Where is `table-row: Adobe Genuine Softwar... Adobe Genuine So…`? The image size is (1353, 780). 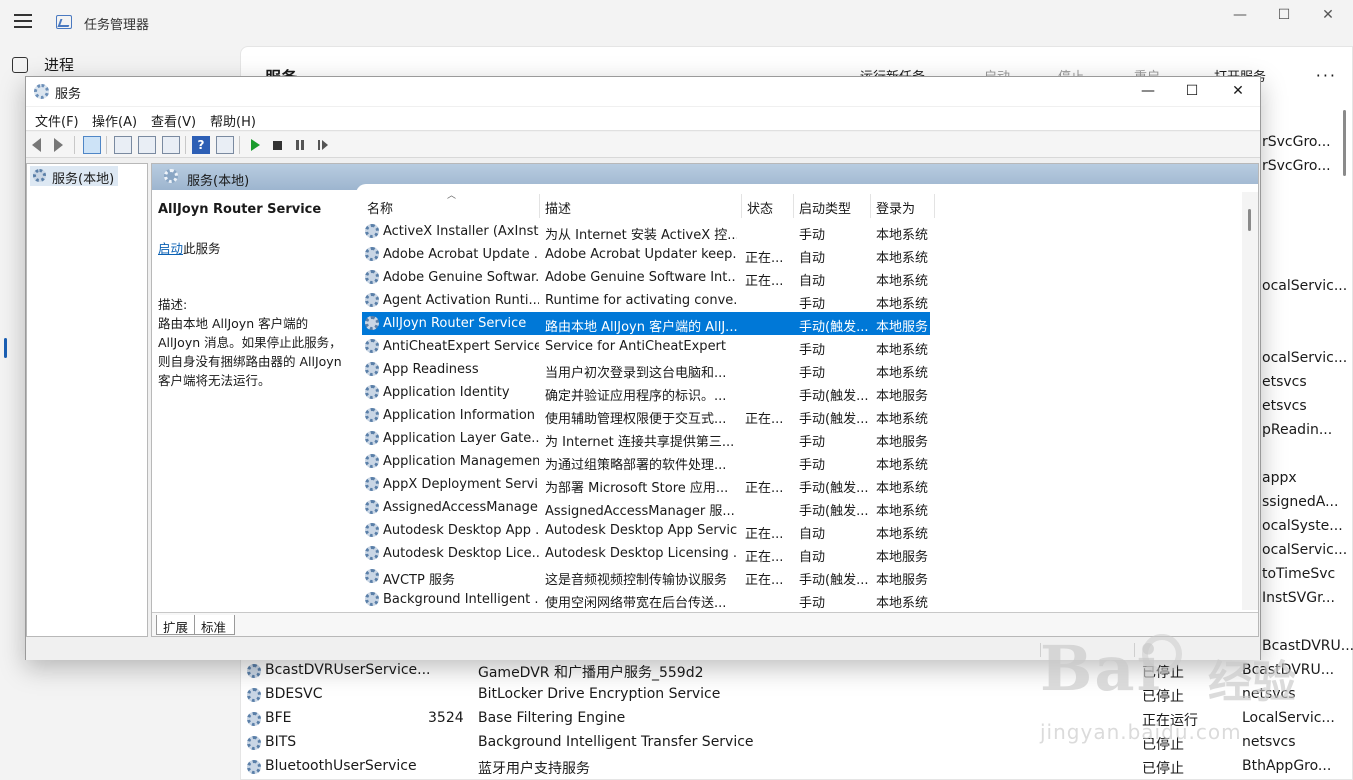 table-row: Adobe Genuine Softwar... Adobe Genuine So… is located at coordinates (646, 277).